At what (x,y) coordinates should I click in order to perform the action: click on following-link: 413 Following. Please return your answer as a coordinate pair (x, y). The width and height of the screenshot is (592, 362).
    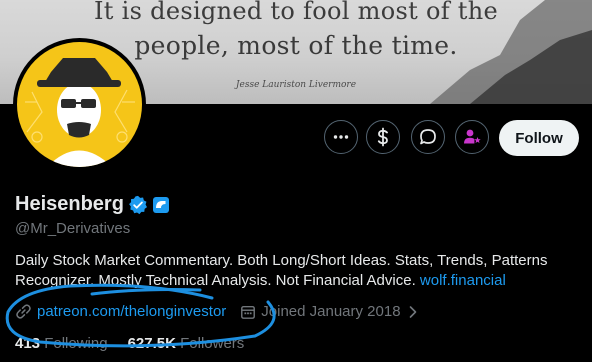
    Looking at the image, I should click on (61, 343).